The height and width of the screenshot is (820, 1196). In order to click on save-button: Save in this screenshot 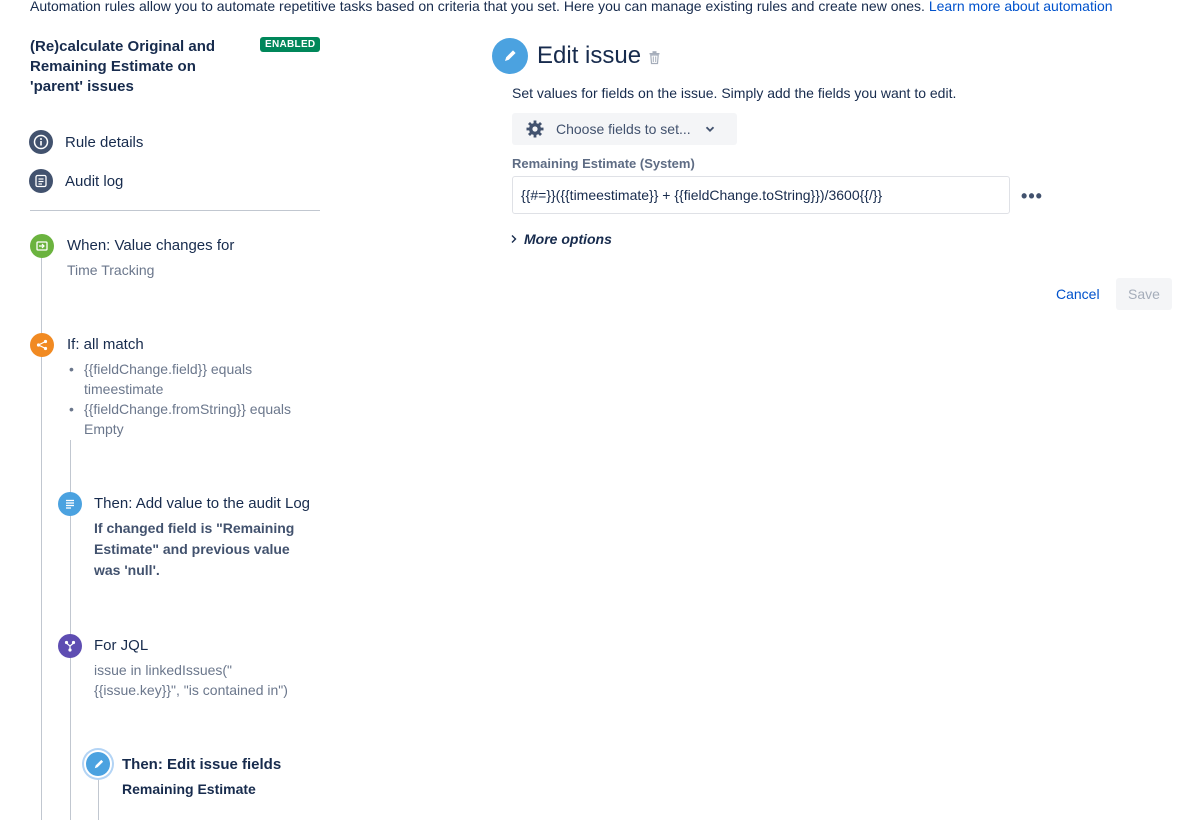, I will do `click(1144, 294)`.